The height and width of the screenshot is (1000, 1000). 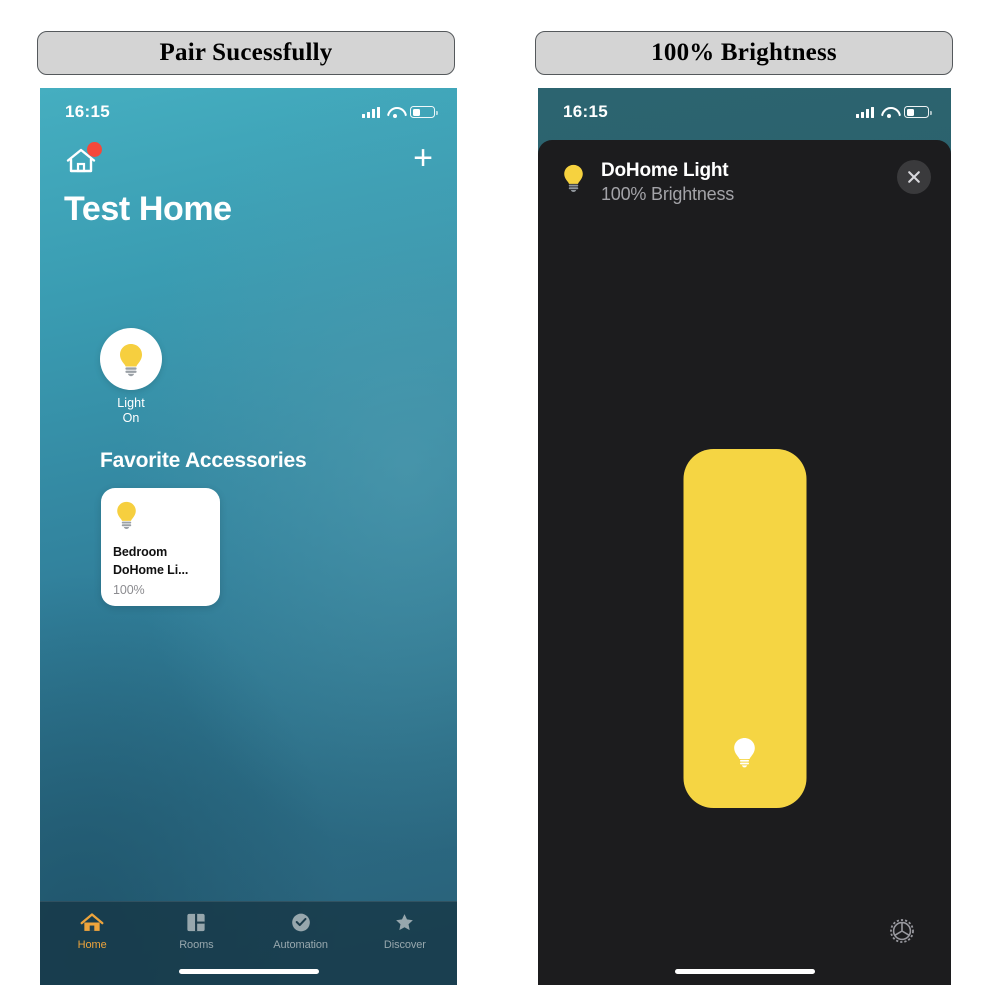 I want to click on status-chip-circle, so click(x=131, y=359).